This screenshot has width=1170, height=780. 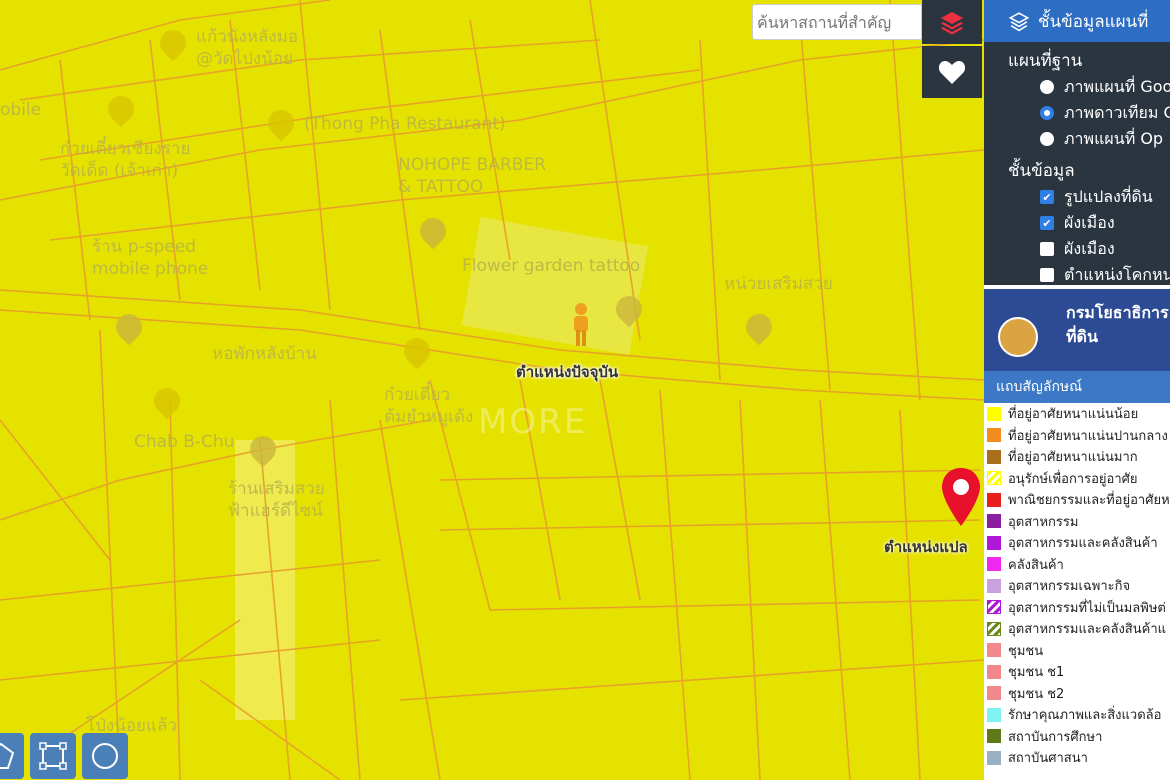 What do you see at coordinates (1087, 630) in the screenshot?
I see `legend-label: อุตสาหกรรมและคลังสินค้าแ` at bounding box center [1087, 630].